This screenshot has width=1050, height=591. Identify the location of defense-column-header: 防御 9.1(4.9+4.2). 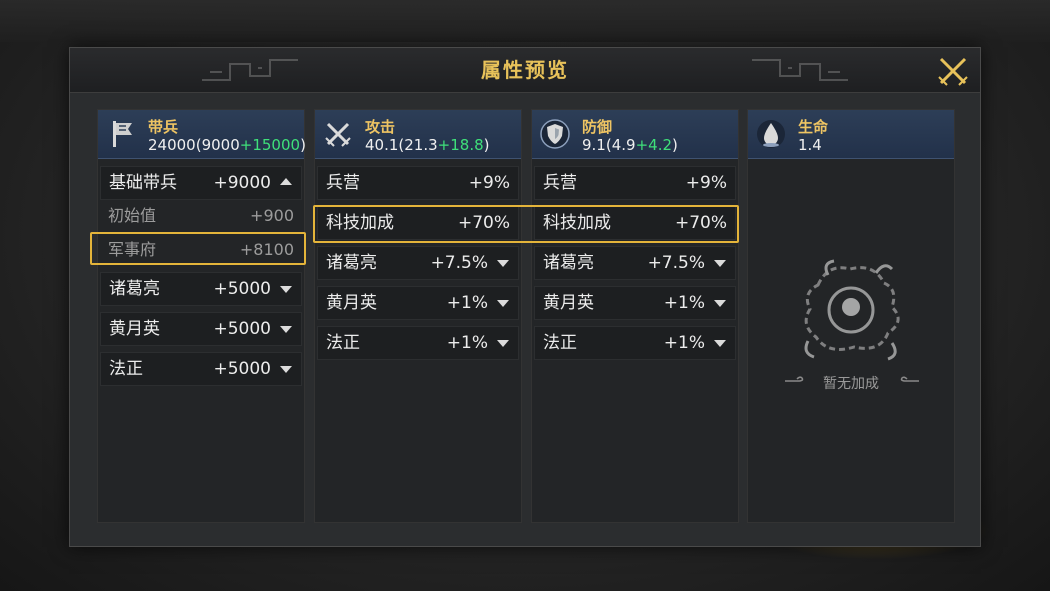
(635, 134).